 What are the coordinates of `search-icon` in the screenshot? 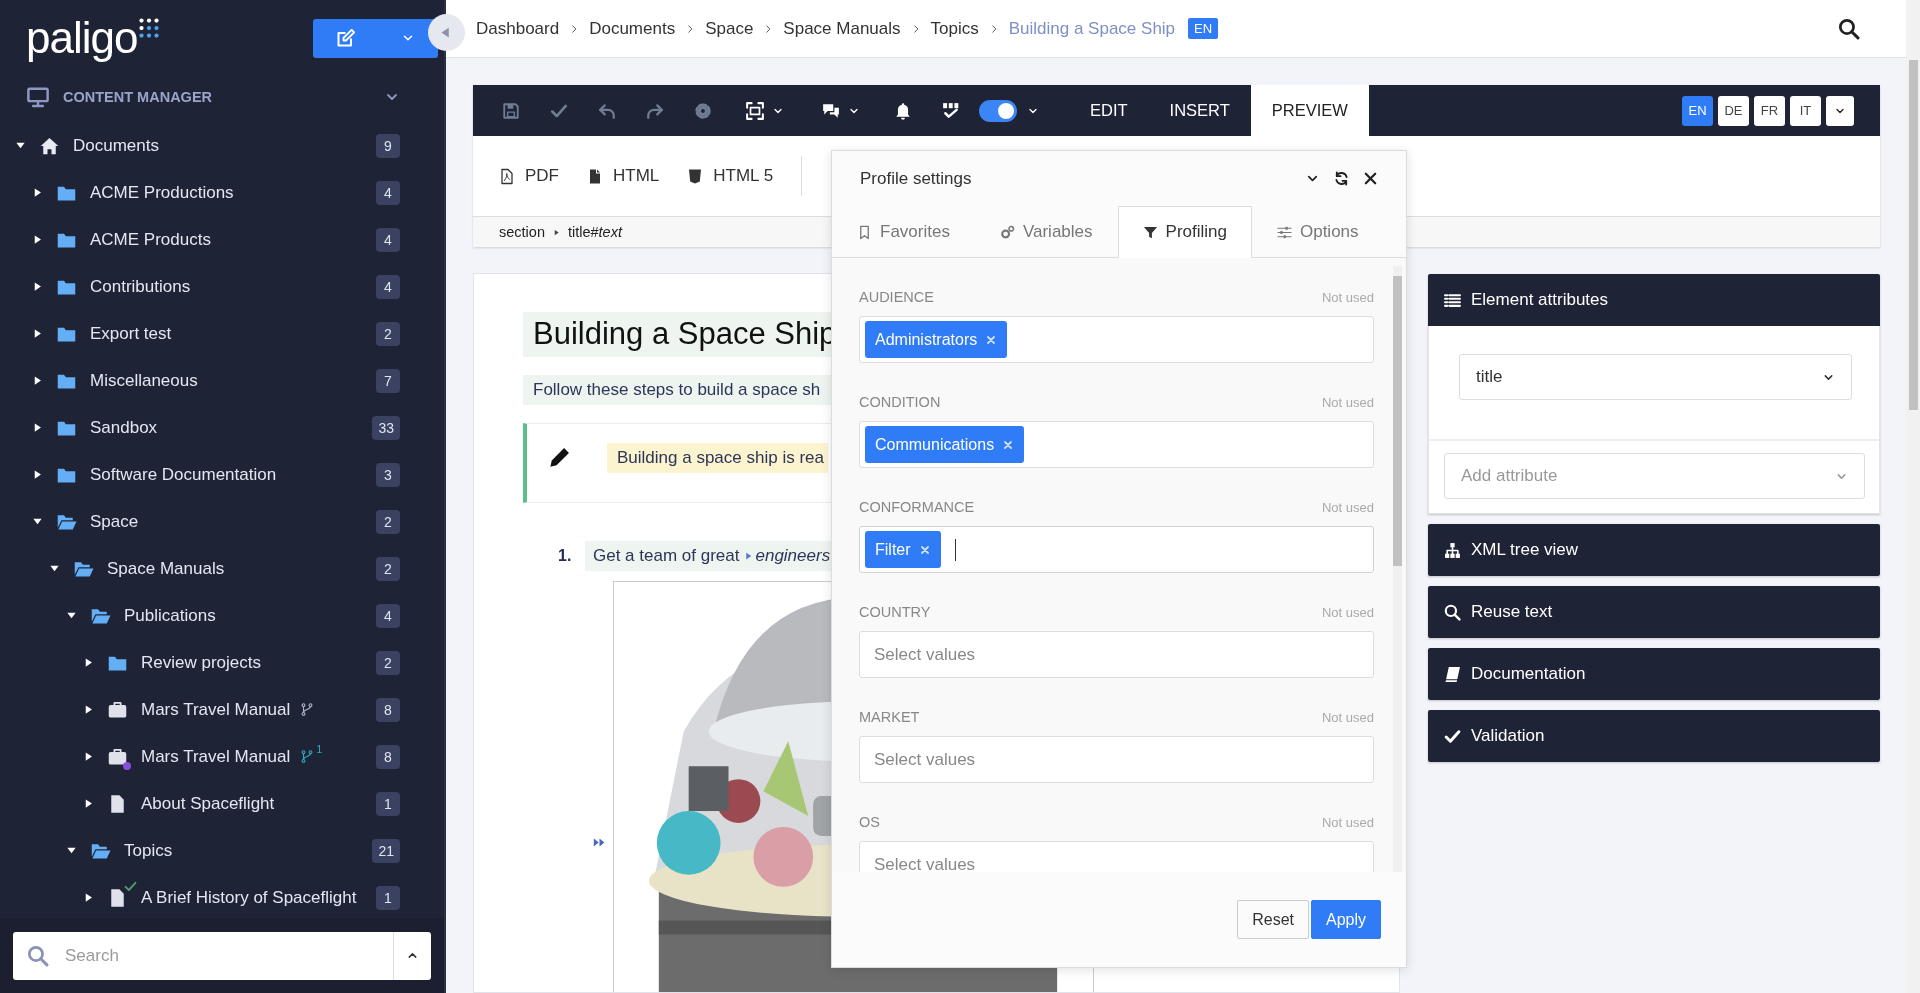 It's located at (1452, 612).